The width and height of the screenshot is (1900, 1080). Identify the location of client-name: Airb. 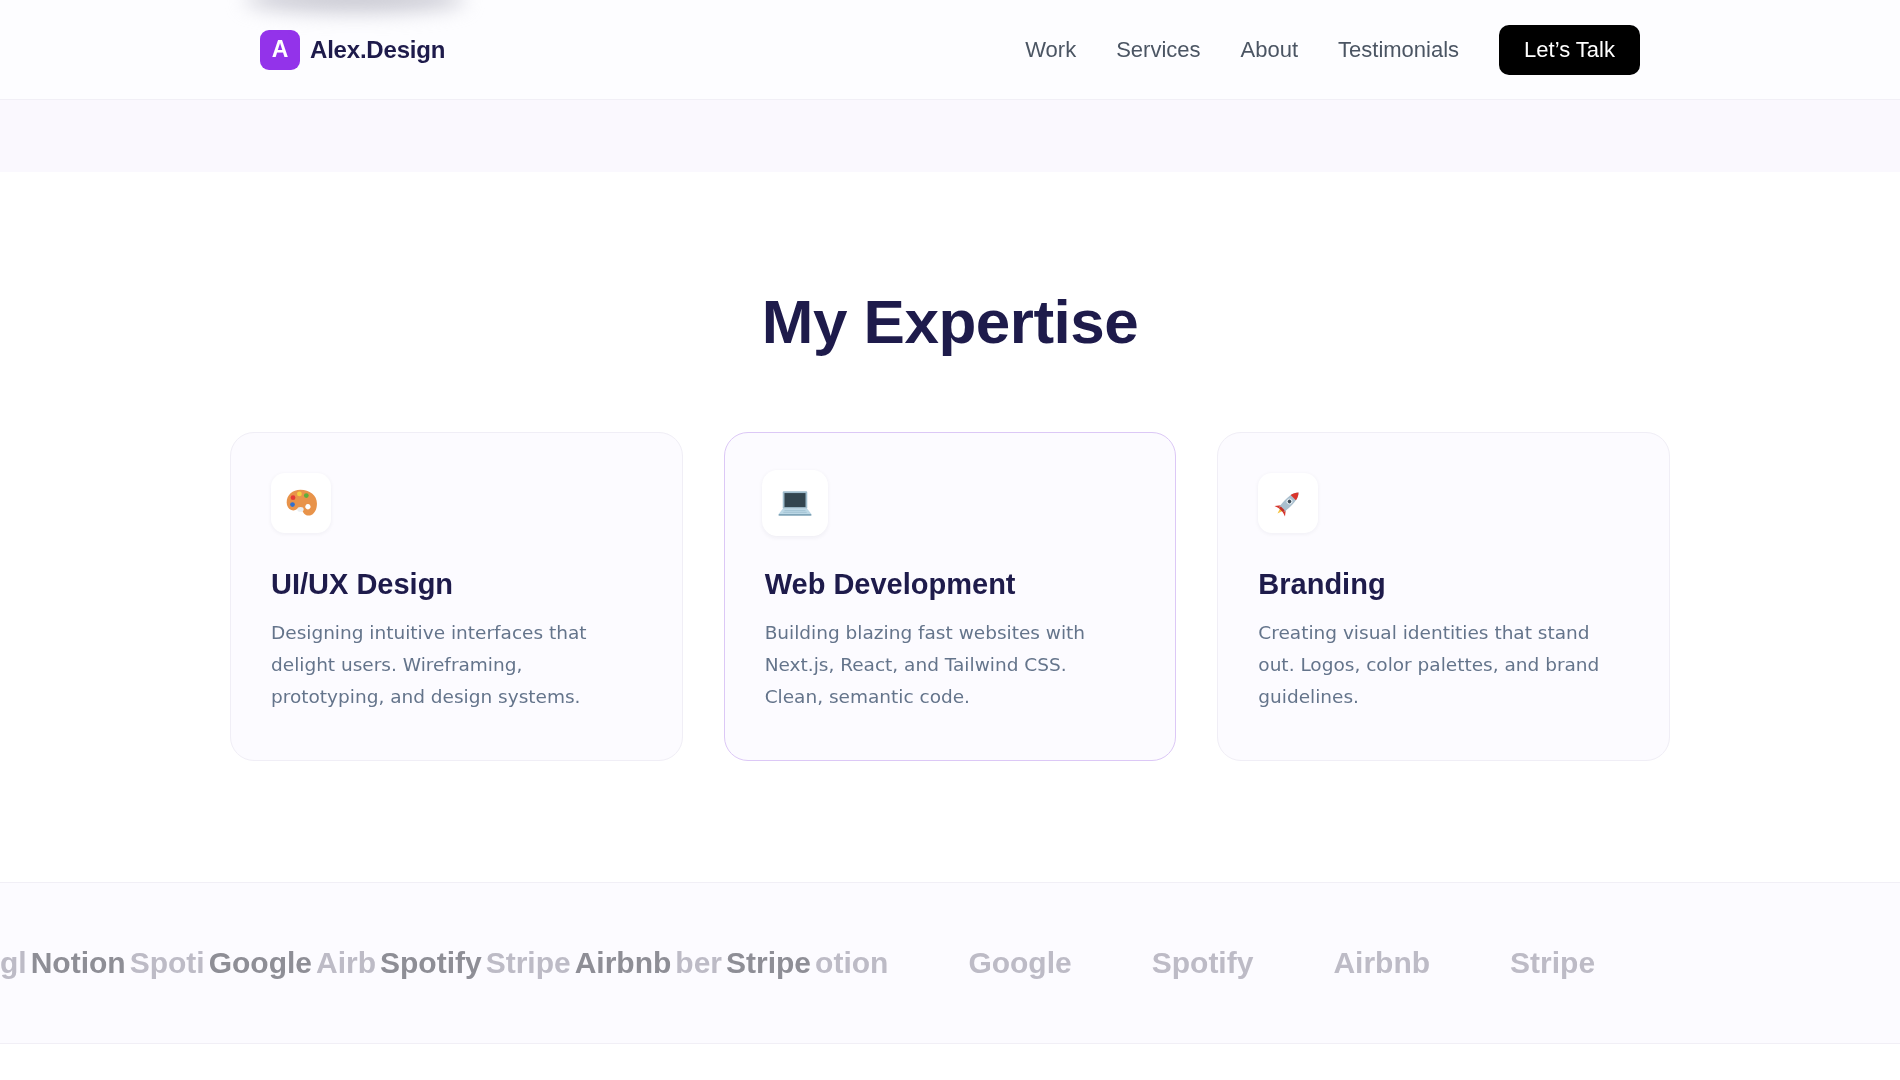
(346, 963).